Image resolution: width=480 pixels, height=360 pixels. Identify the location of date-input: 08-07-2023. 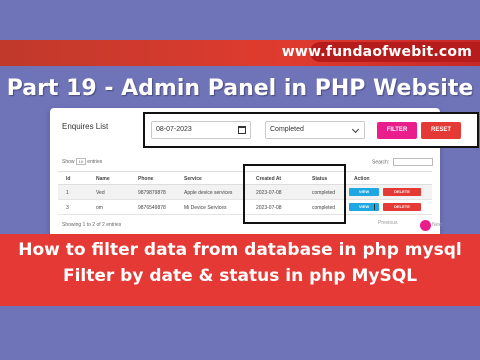
(201, 130).